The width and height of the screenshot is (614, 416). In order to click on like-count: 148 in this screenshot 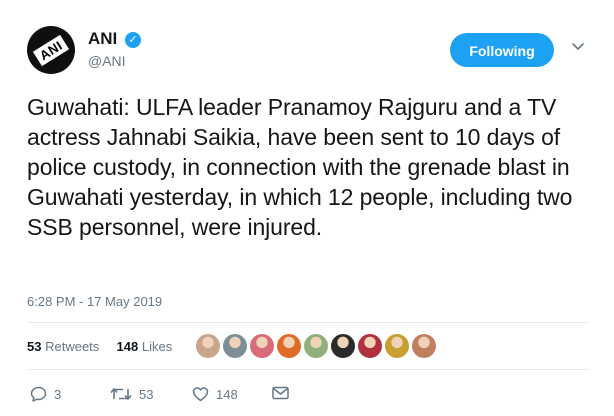, I will do `click(227, 394)`.